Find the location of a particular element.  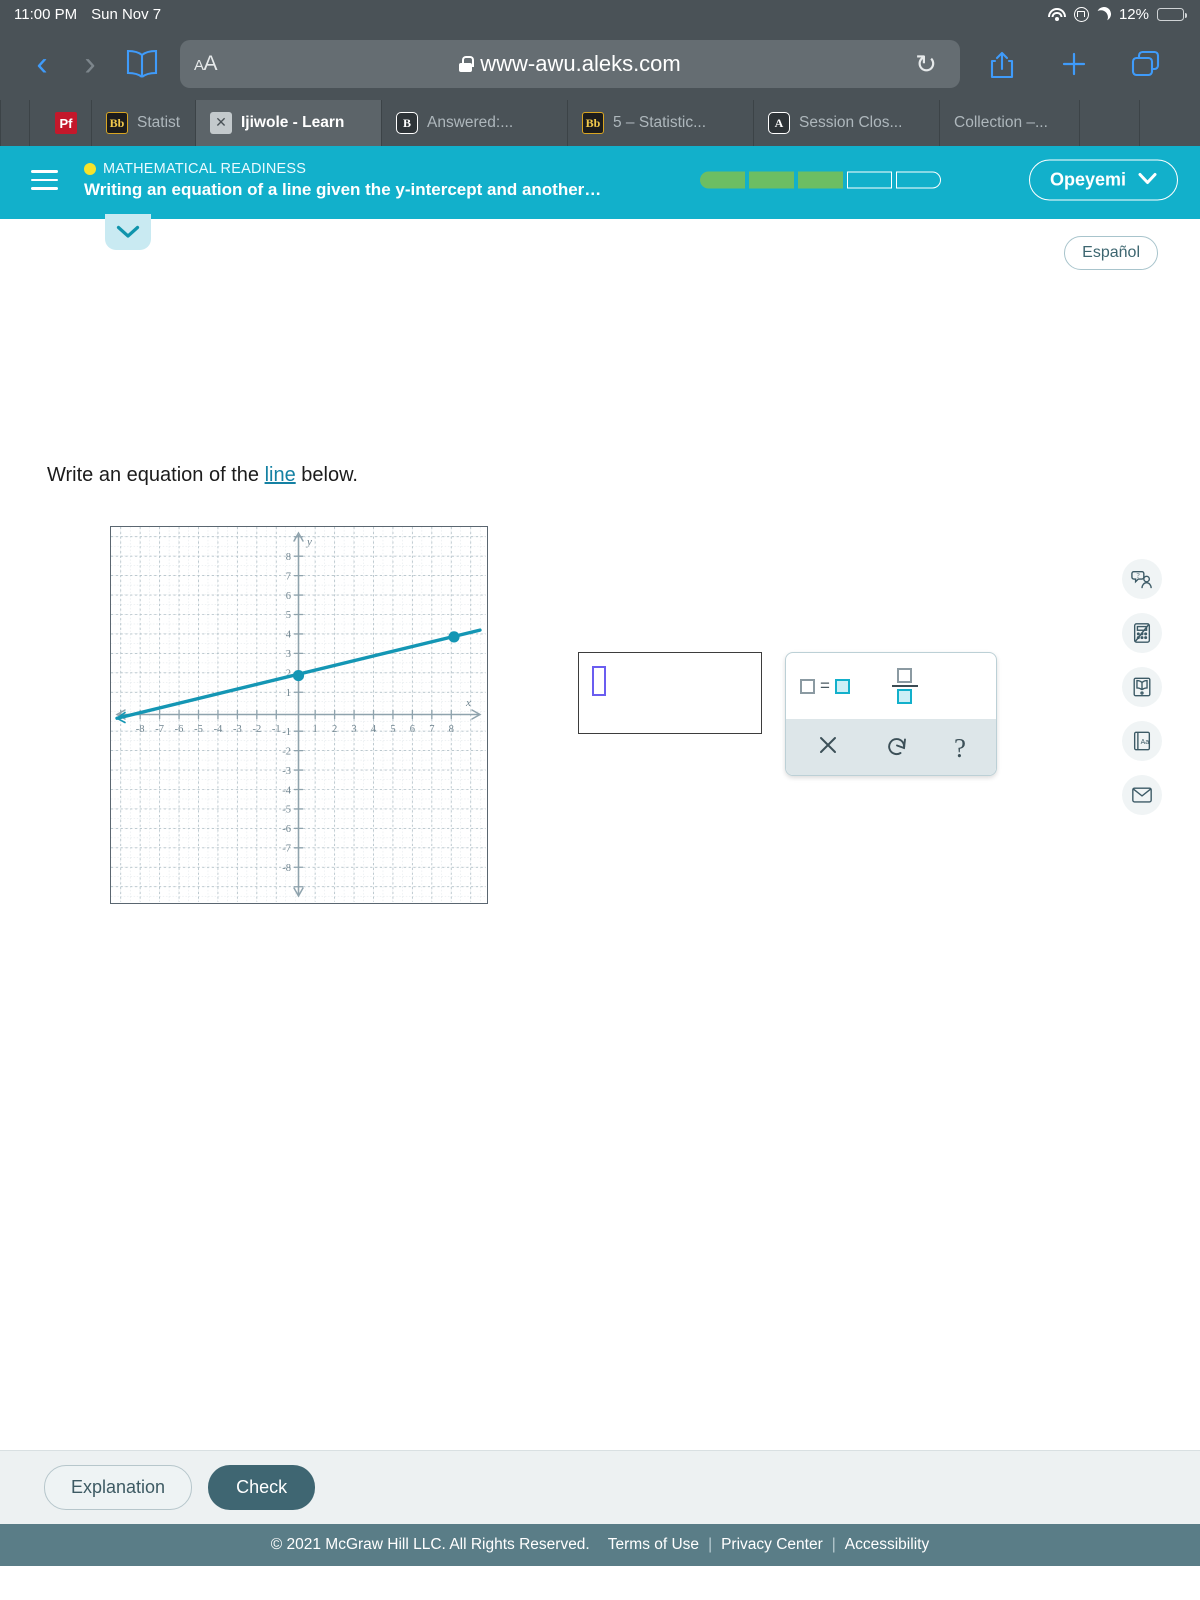

book-icon is located at coordinates (142, 64).